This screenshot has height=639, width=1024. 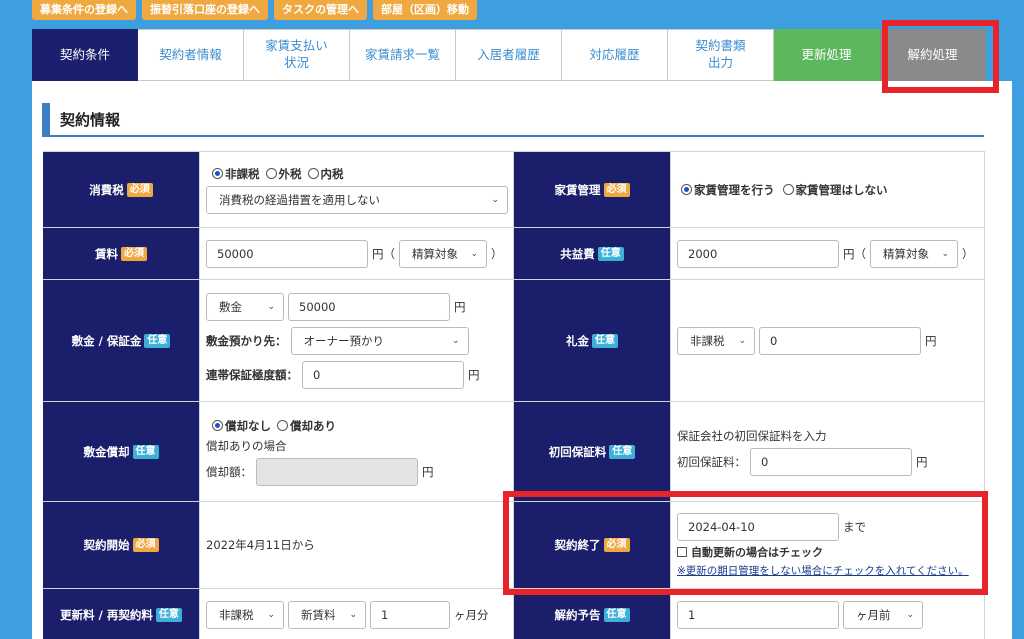 I want to click on top-action-bar: 募集条件の登録へ 振替引落口座の登録へ タスクの管理へ 部屋（区画）移動, so click(x=254, y=11).